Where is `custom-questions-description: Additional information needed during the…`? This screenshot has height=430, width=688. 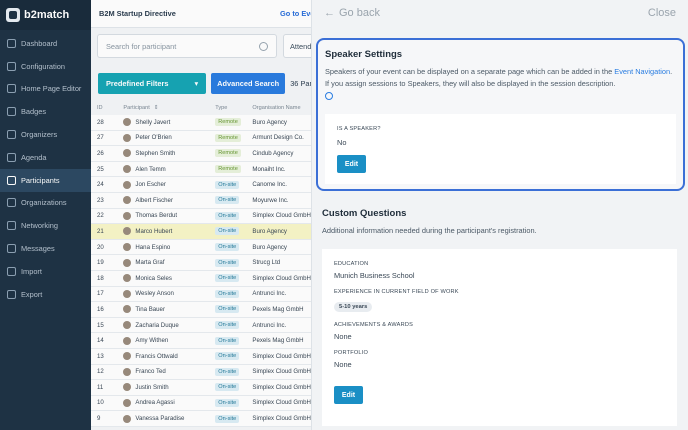 custom-questions-description: Additional information needed during the… is located at coordinates (429, 230).